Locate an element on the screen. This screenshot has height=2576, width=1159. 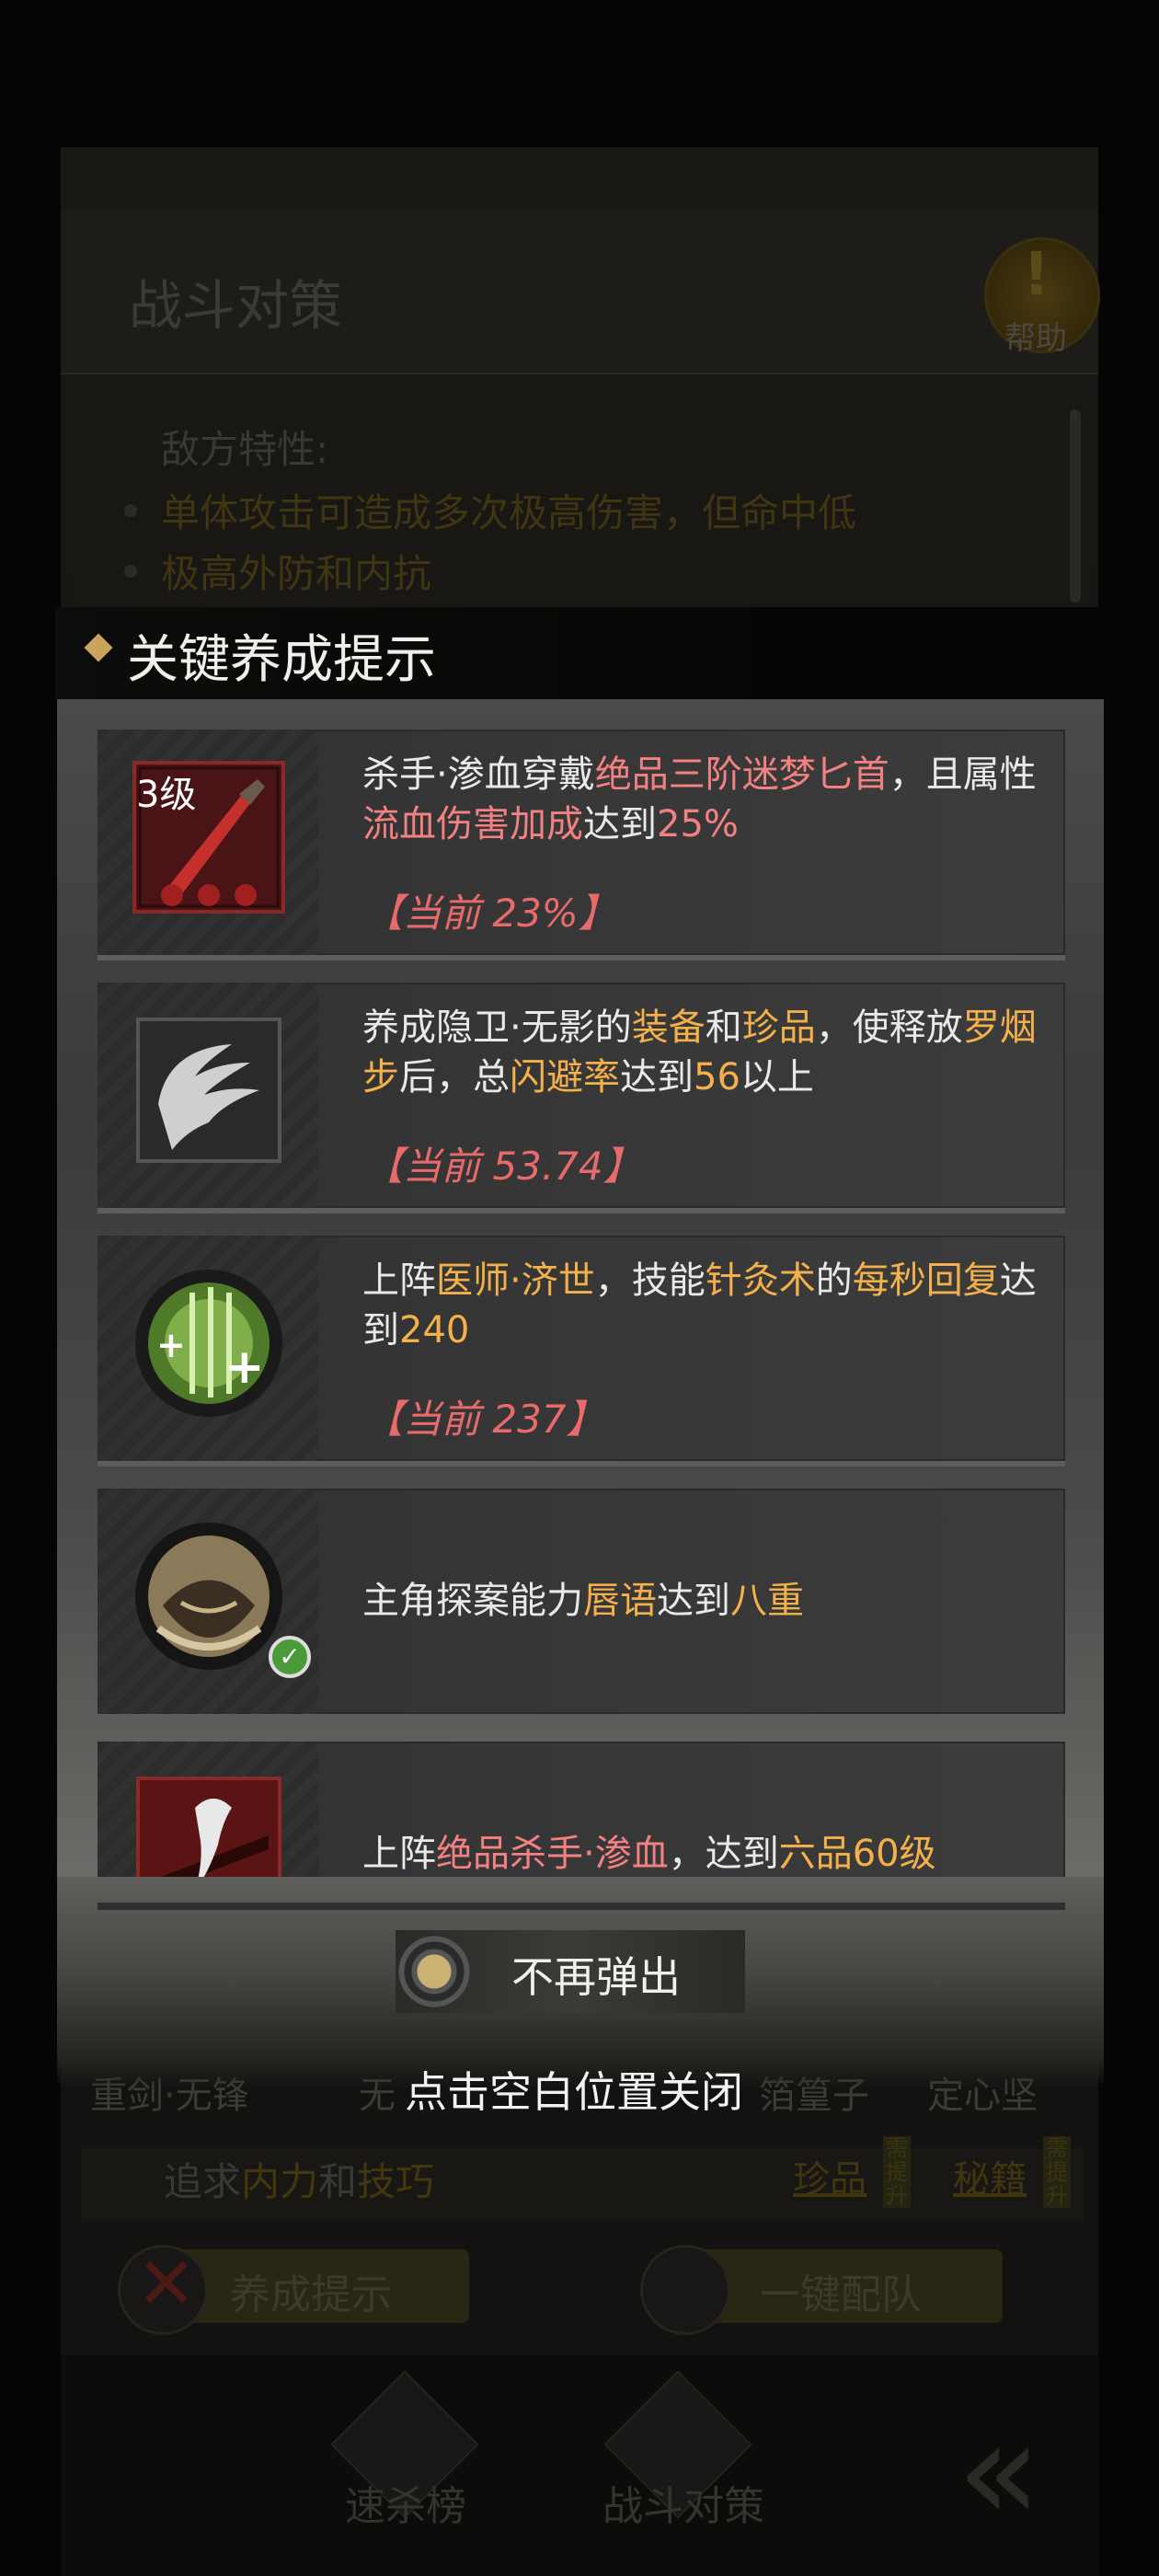
highlight-text: 56 is located at coordinates (717, 1077).